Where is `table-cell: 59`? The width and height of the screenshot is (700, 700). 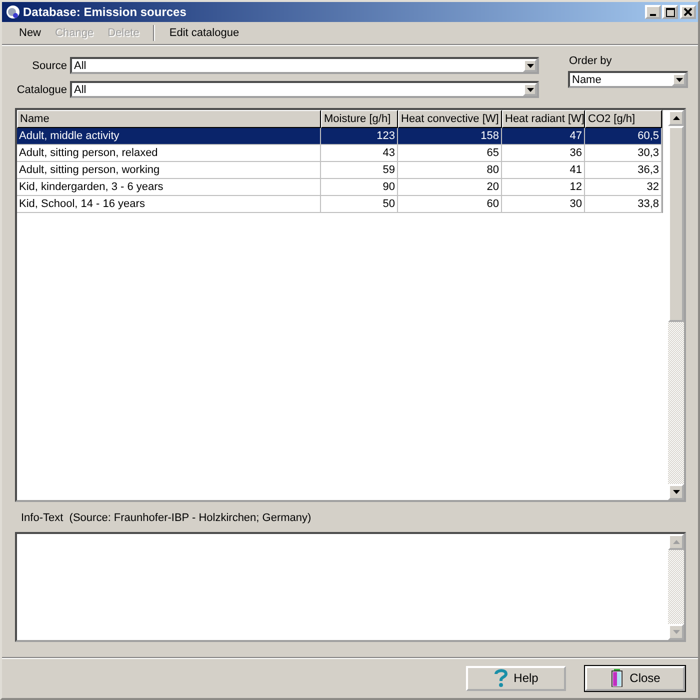 table-cell: 59 is located at coordinates (359, 170).